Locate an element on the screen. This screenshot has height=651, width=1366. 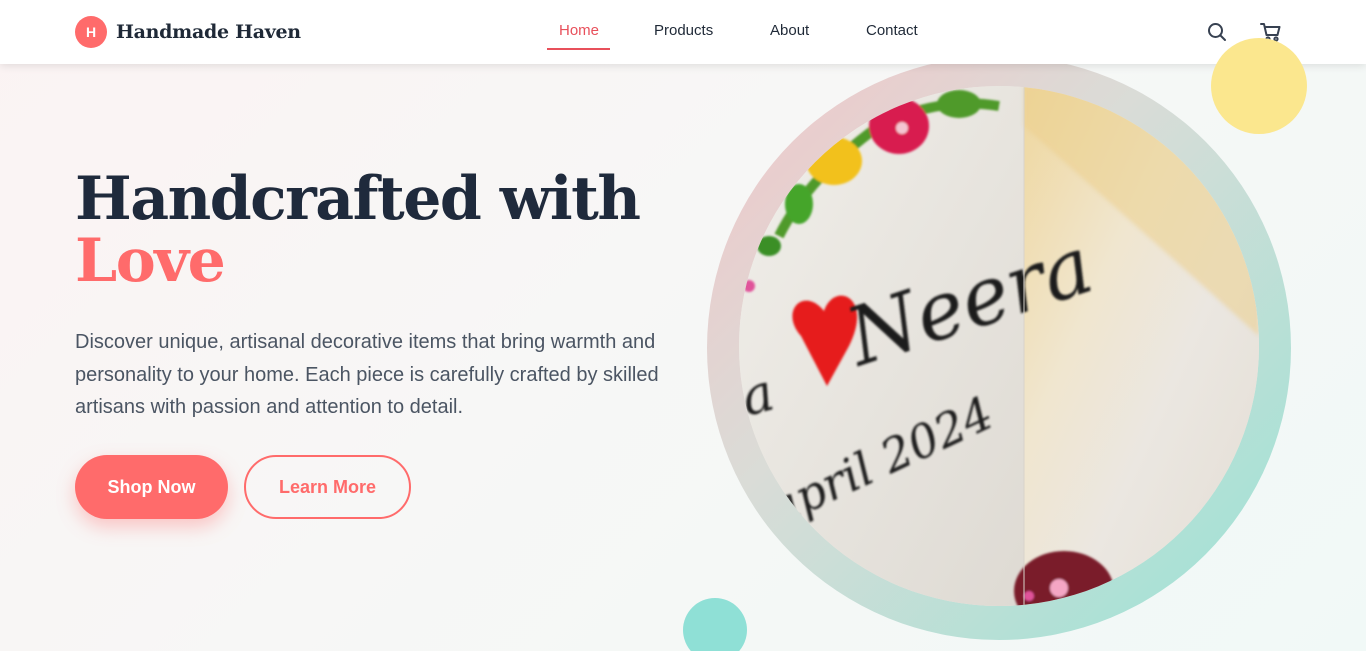
hero-title: Handcrafted with Love is located at coordinates (358, 232).